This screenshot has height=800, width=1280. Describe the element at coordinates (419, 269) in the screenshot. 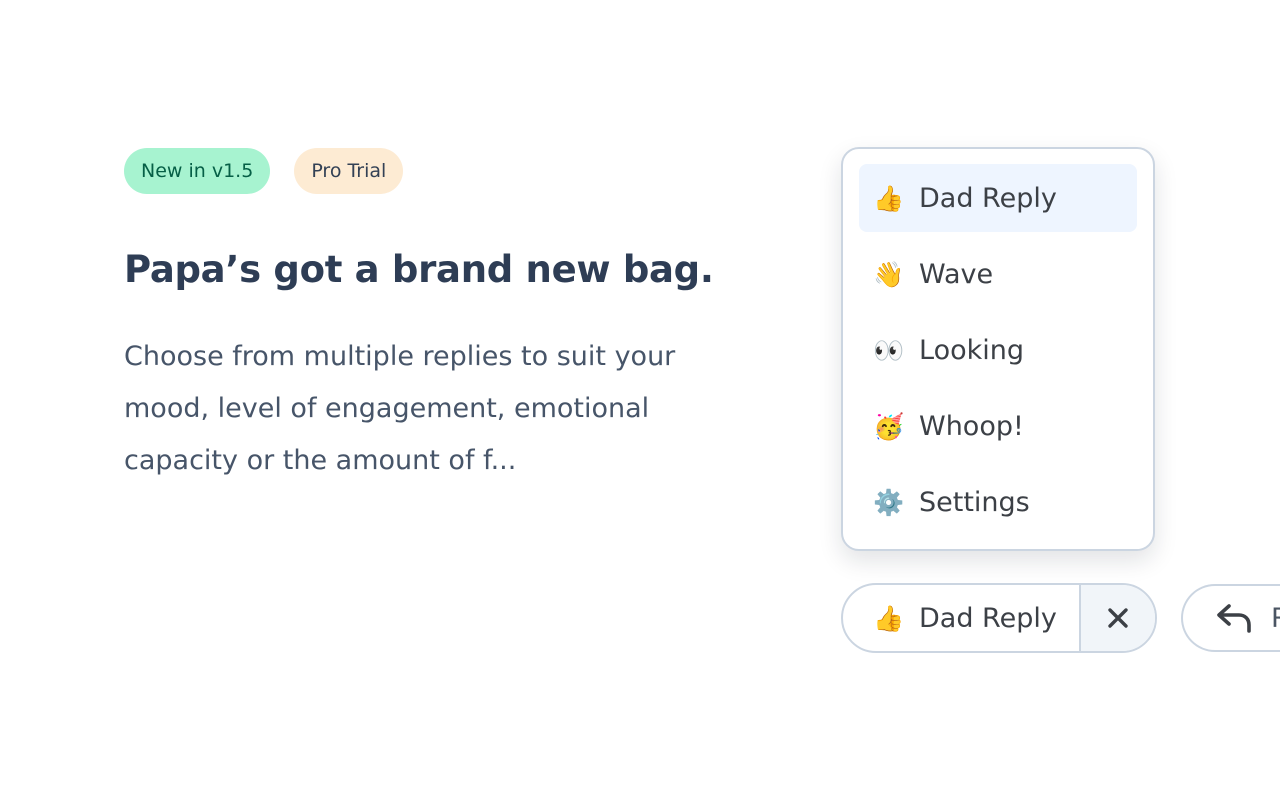

I see `page-title: Papa’s got a brand new bag.` at that location.